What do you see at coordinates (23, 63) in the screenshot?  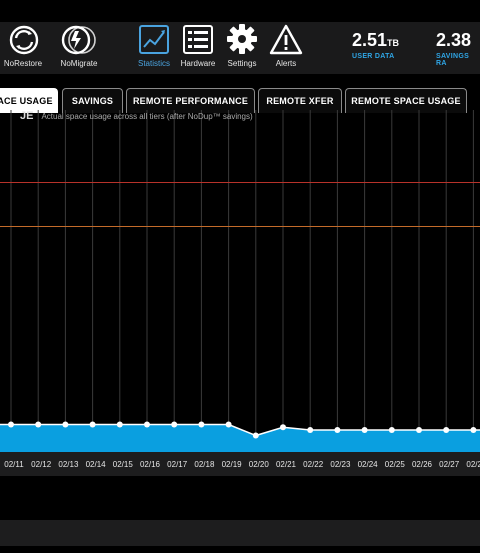 I see `norestore-label: NoRestore` at bounding box center [23, 63].